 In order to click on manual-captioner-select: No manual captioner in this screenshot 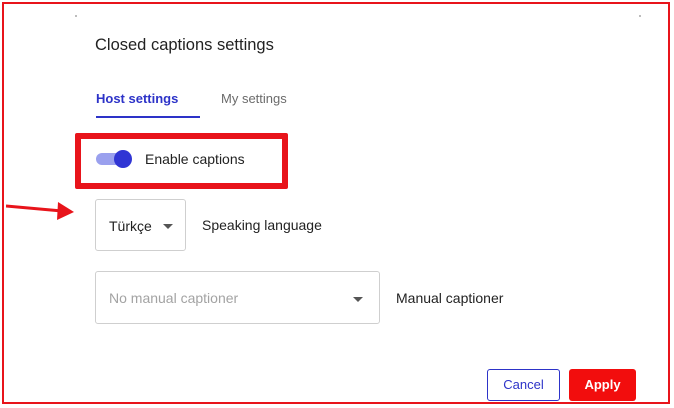, I will do `click(237, 297)`.